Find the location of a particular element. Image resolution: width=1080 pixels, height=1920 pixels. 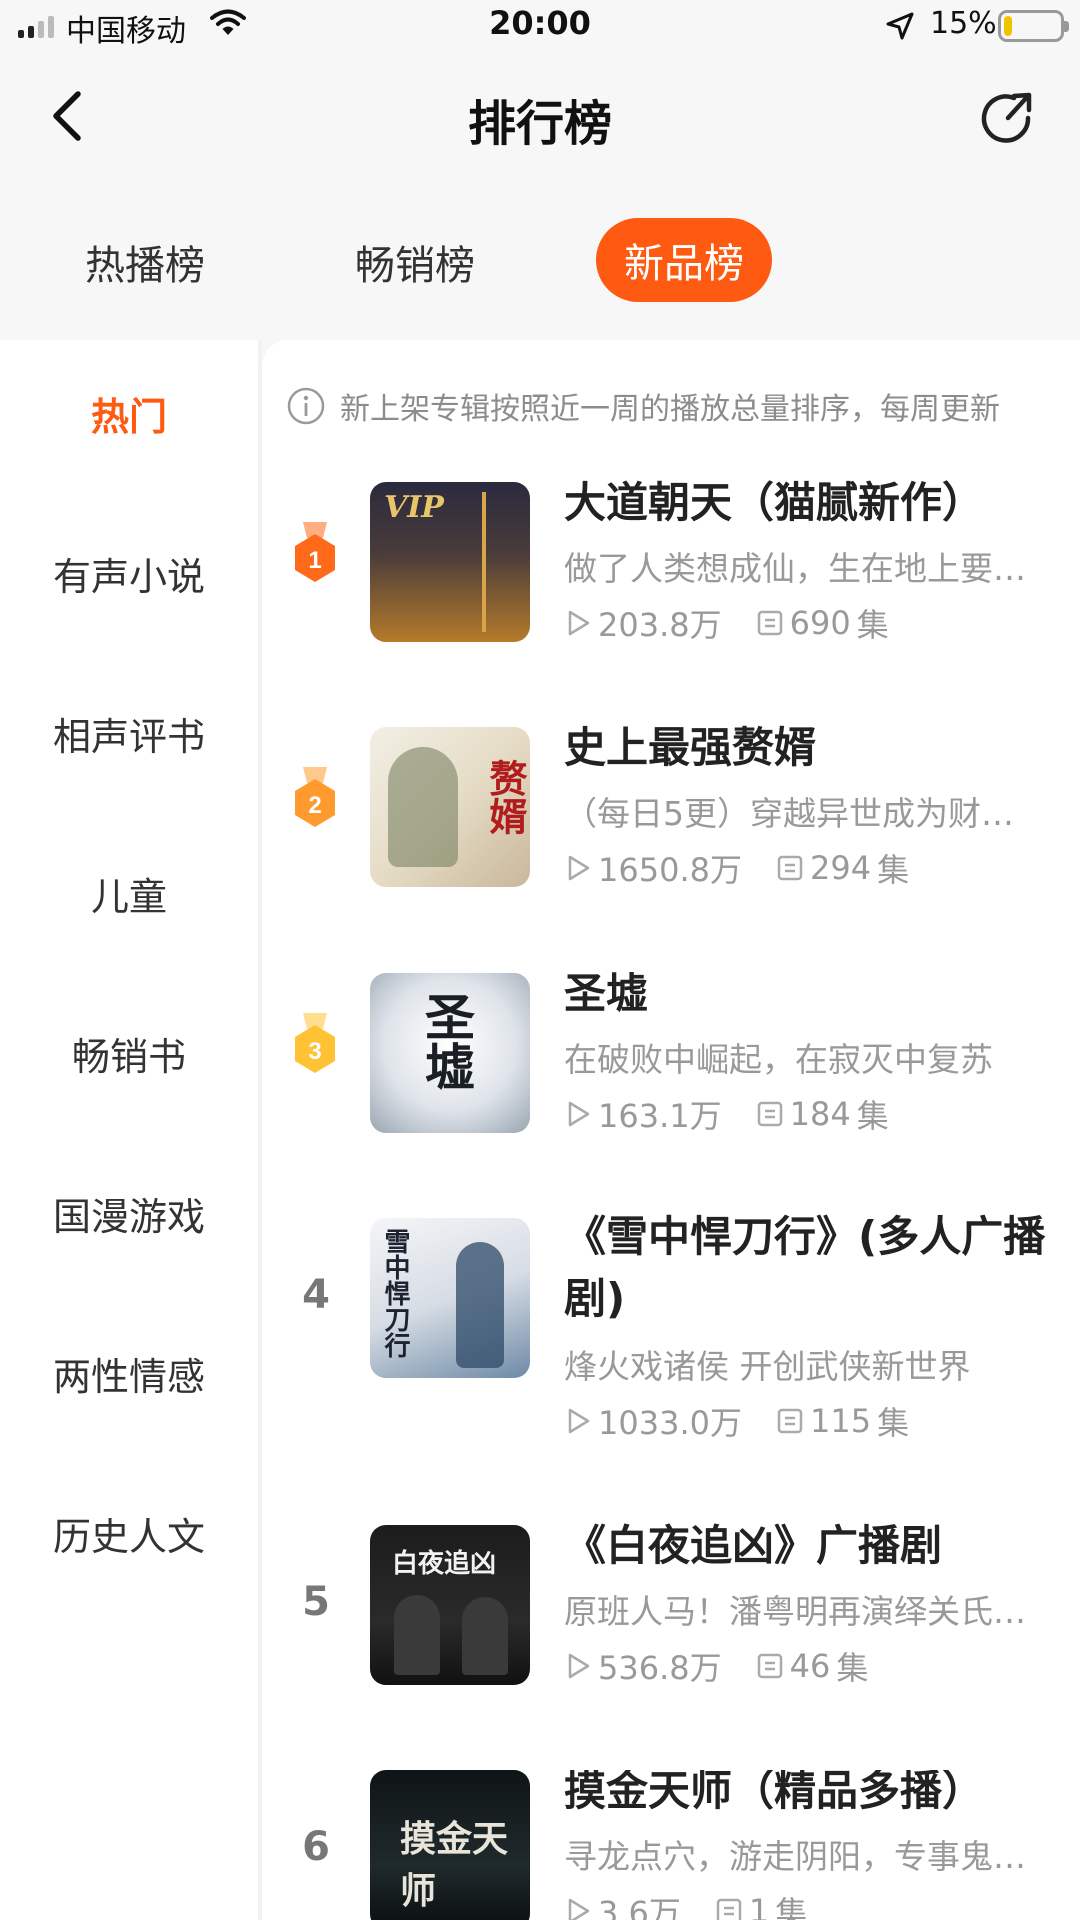

share-icon is located at coordinates (1008, 118).